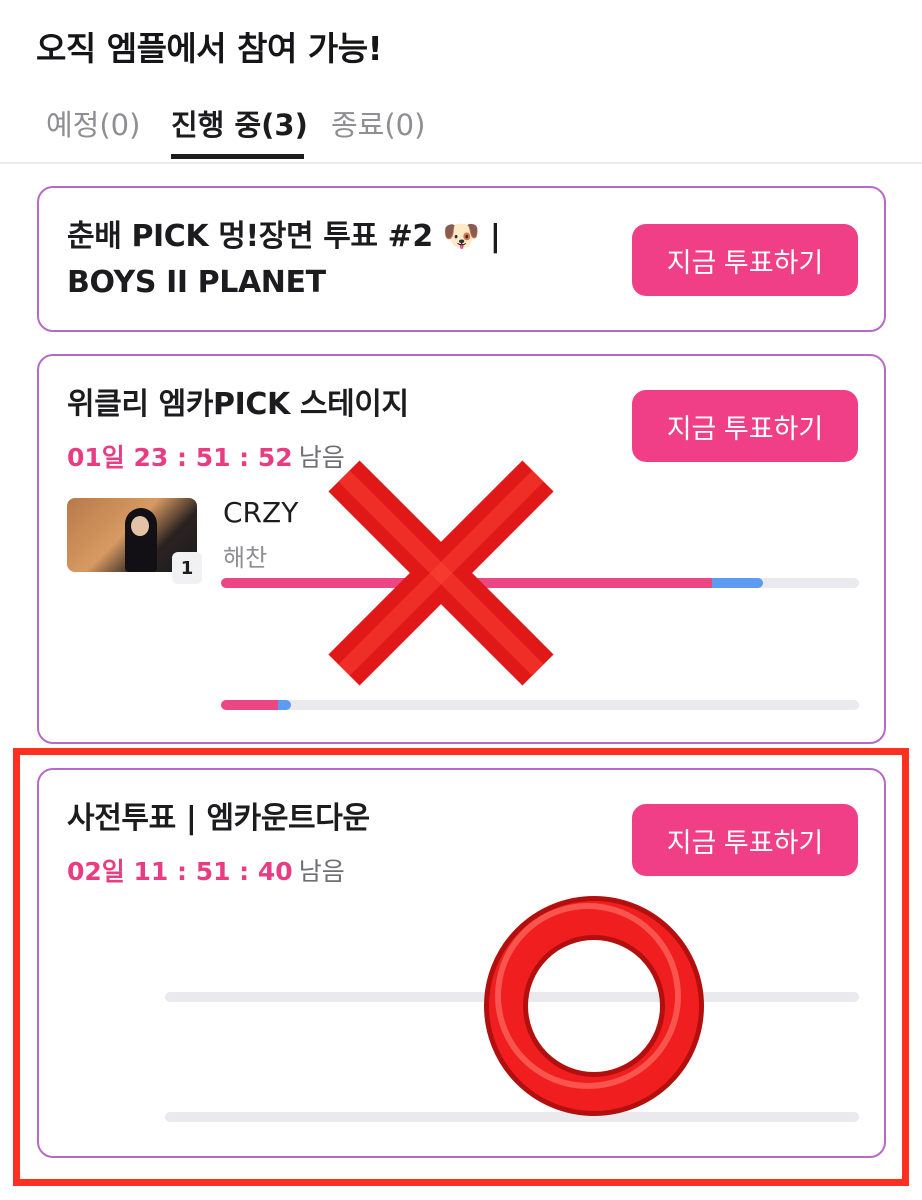  What do you see at coordinates (140, 526) in the screenshot?
I see `thumbnail-face` at bounding box center [140, 526].